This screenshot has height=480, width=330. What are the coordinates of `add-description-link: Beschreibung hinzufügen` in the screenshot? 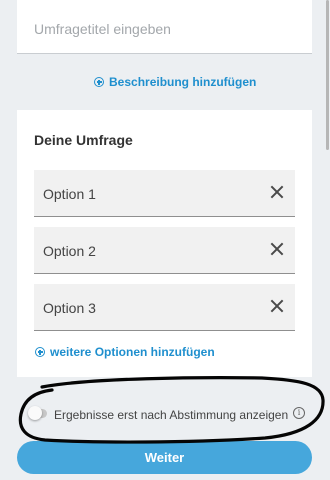 It's located at (175, 82).